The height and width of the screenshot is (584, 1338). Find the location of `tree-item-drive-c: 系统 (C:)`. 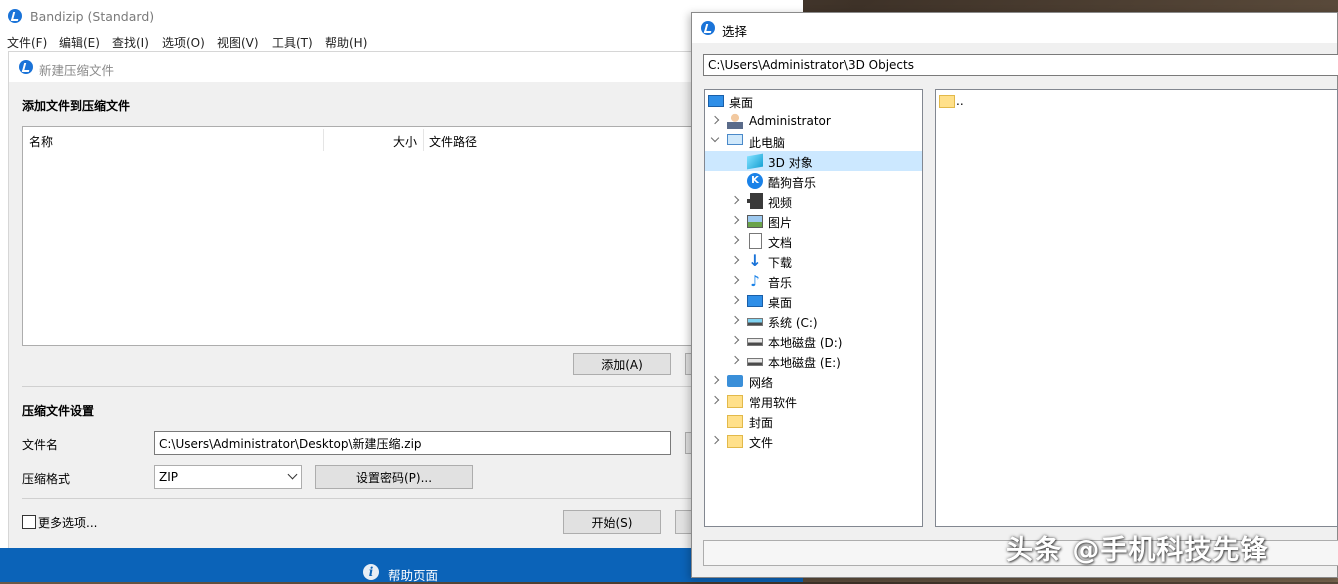

tree-item-drive-c: 系统 (C:) is located at coordinates (813, 321).